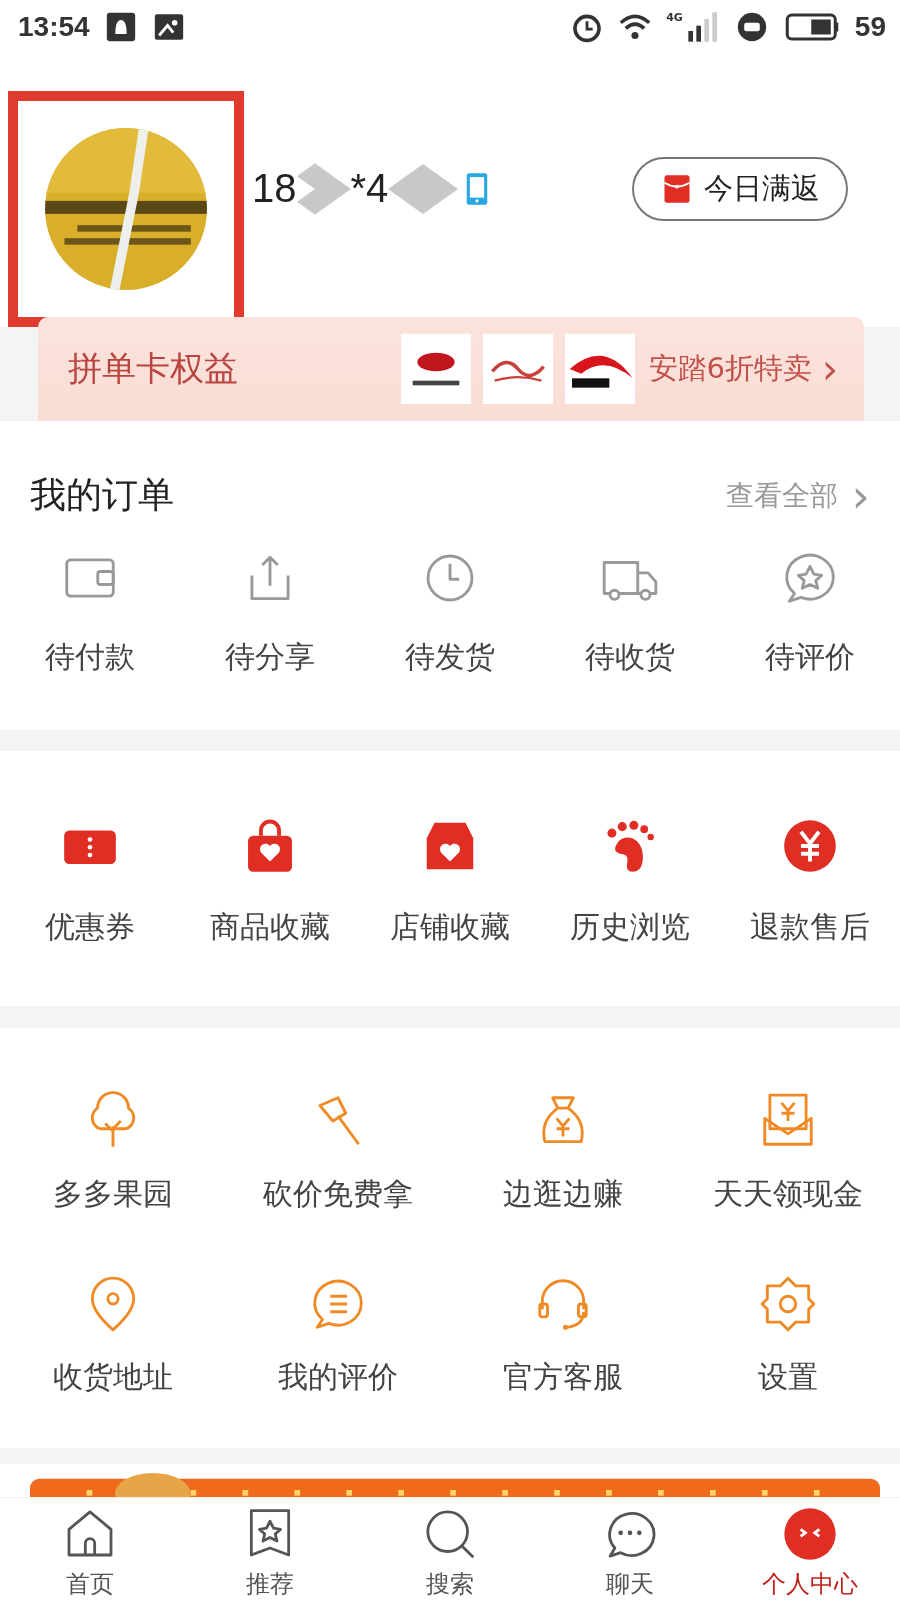 This screenshot has width=900, height=1600. I want to click on tab-button: 首页, so click(90, 1553).